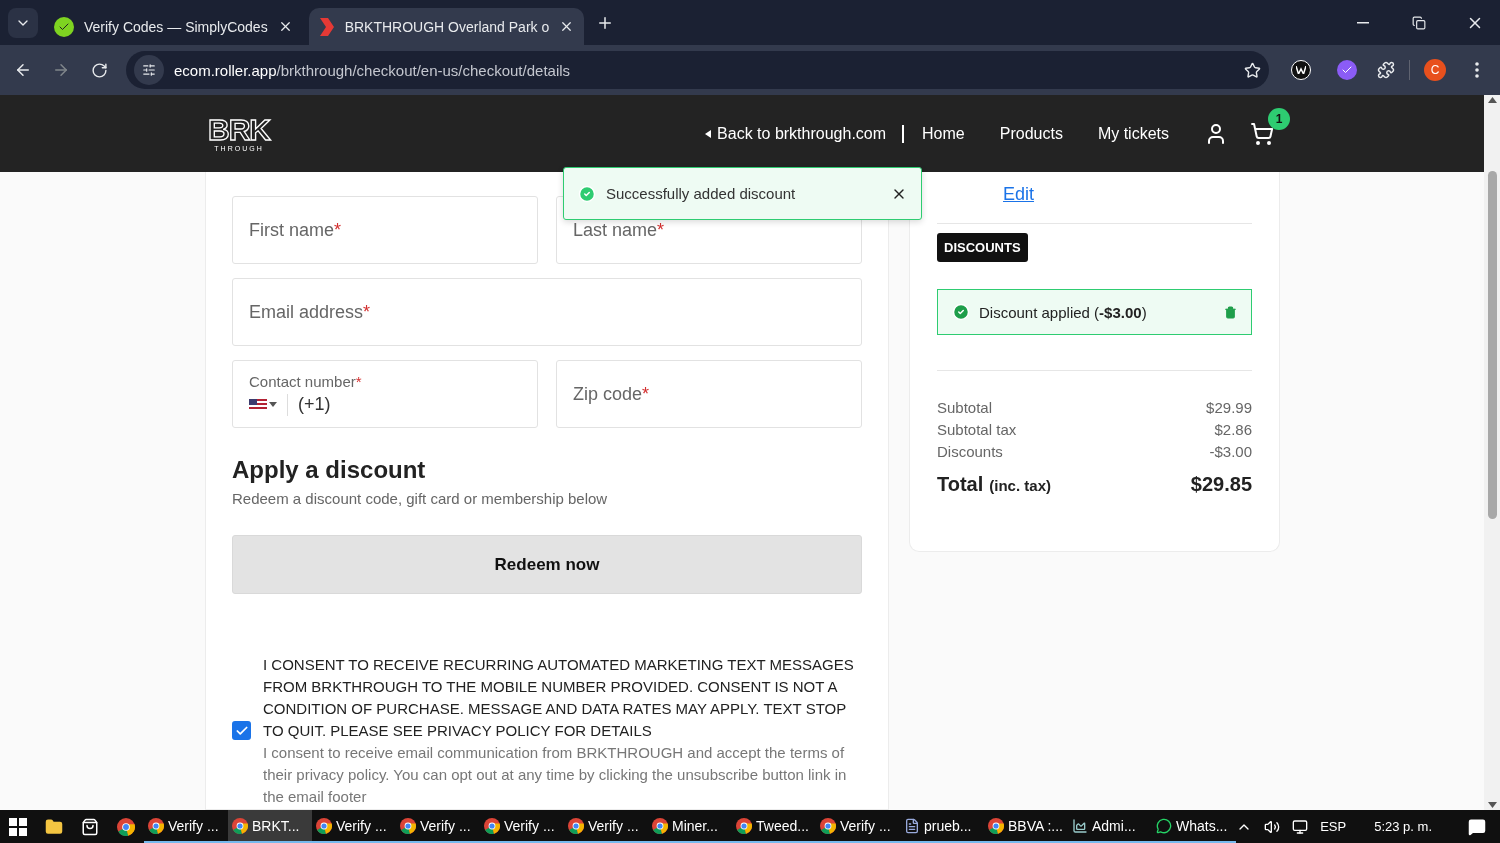 The height and width of the screenshot is (843, 1500). I want to click on summary-value: -$3.00, so click(1230, 452).